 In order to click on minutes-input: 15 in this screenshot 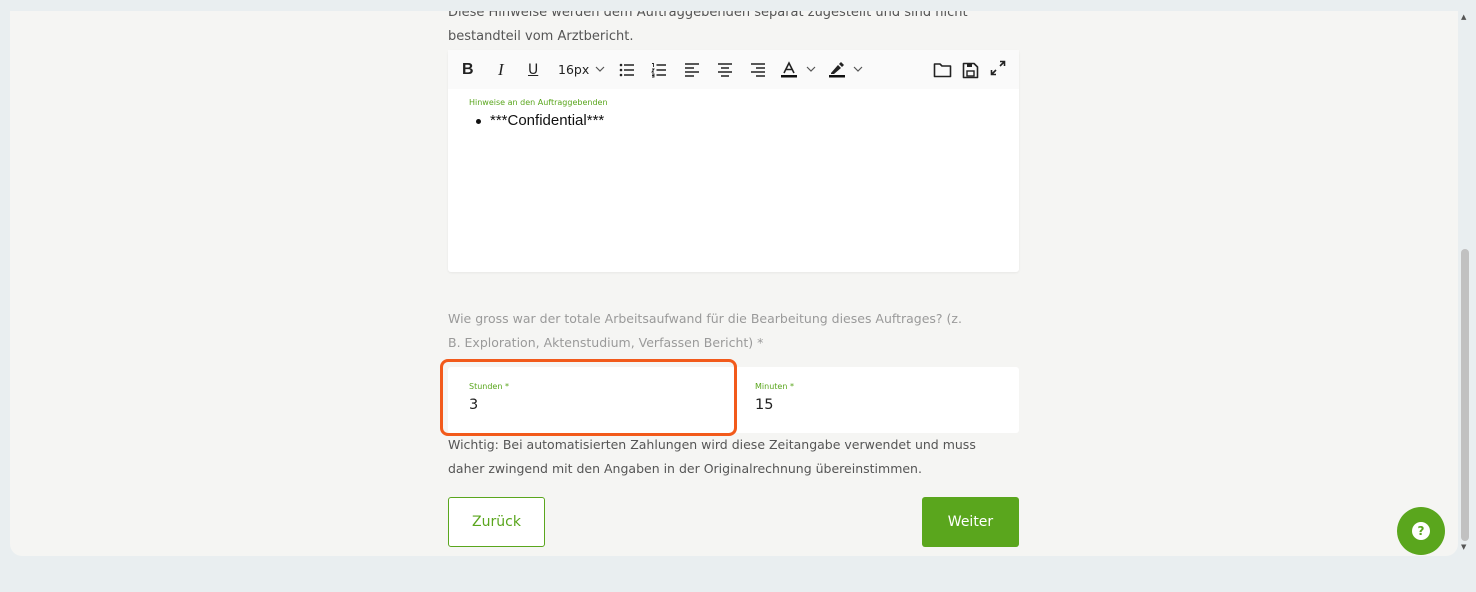, I will do `click(764, 405)`.